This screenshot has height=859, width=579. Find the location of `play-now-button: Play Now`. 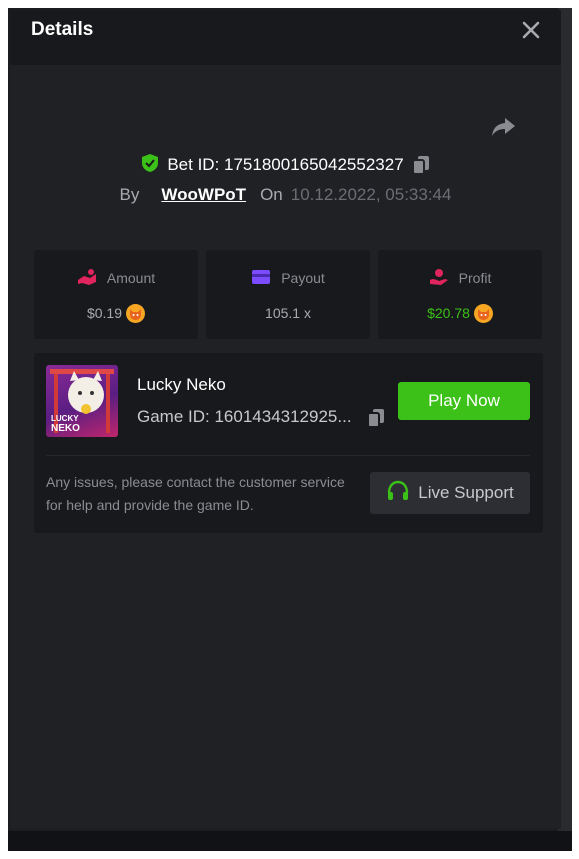

play-now-button: Play Now is located at coordinates (464, 401).